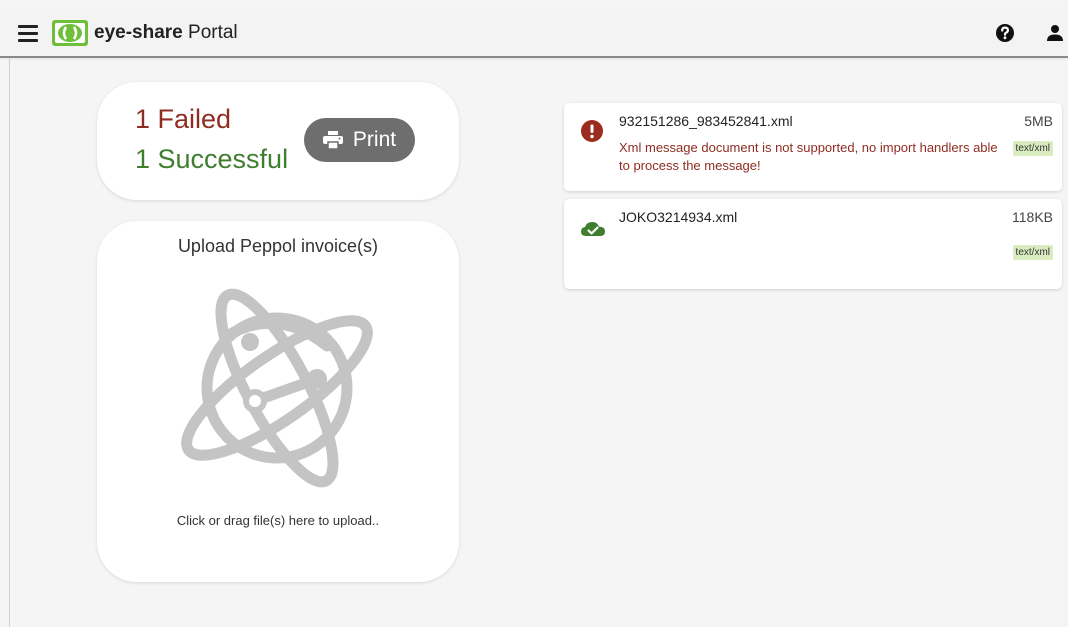 This screenshot has width=1068, height=627. What do you see at coordinates (212, 159) in the screenshot?
I see `successful-count: 1 Successful` at bounding box center [212, 159].